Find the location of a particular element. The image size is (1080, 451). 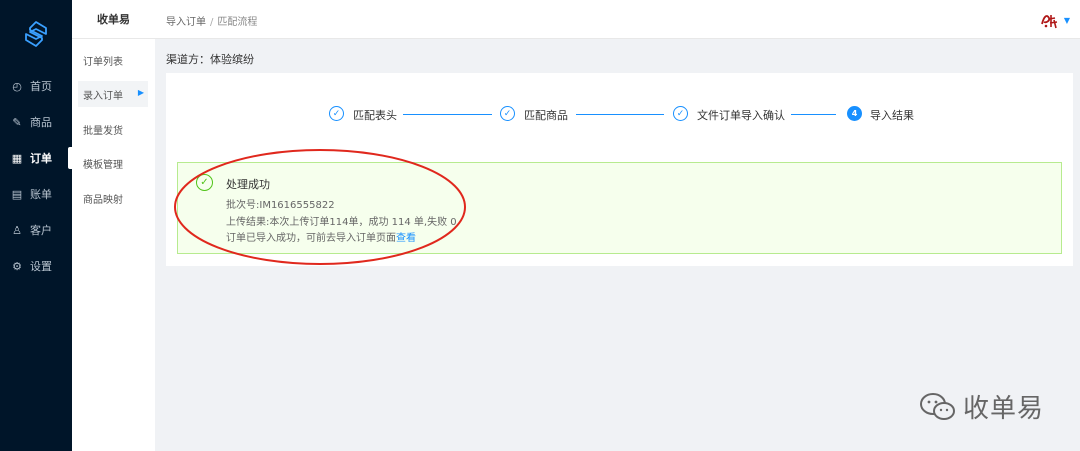

sub-nav: 收单易 订单列表 录入订单 ▶ 批量发货 模板管理 商品映射 is located at coordinates (113, 225).